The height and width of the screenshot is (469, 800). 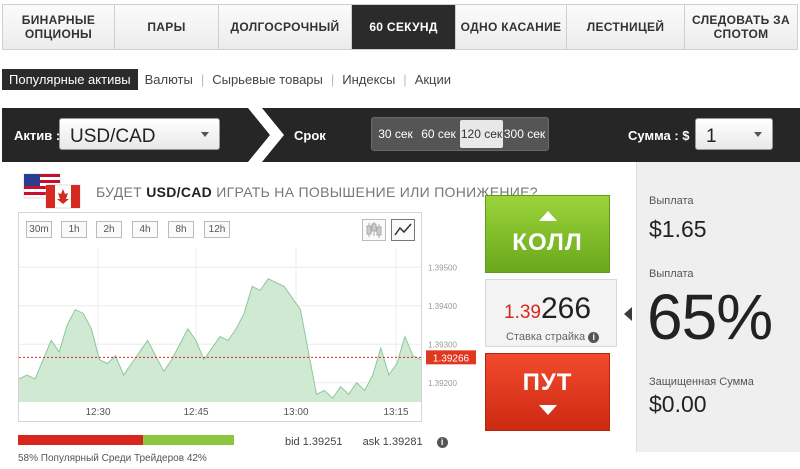 What do you see at coordinates (522, 312) in the screenshot?
I see `strike-value-prefix: 1.39` at bounding box center [522, 312].